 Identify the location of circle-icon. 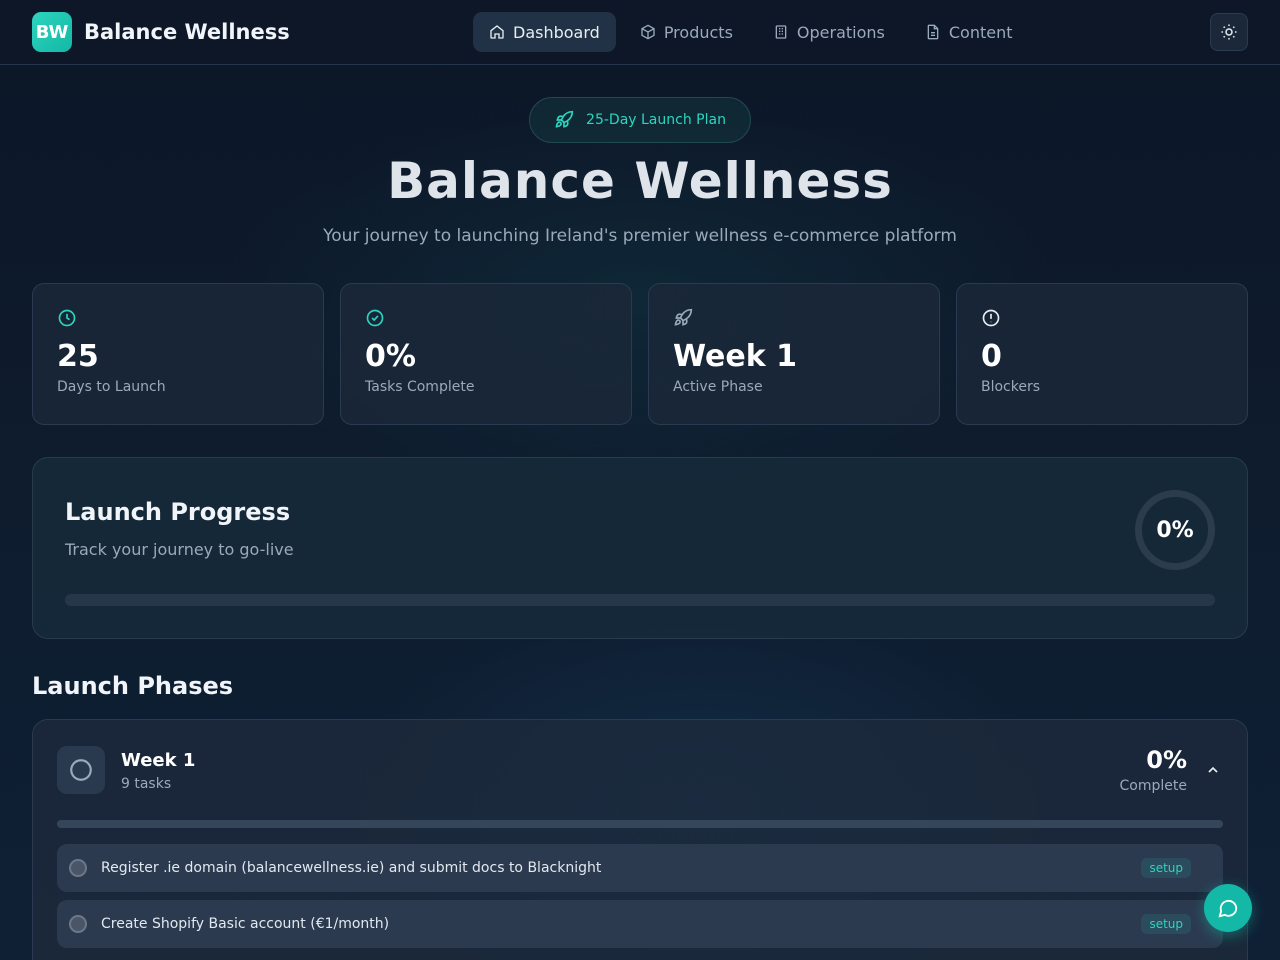
(81, 770).